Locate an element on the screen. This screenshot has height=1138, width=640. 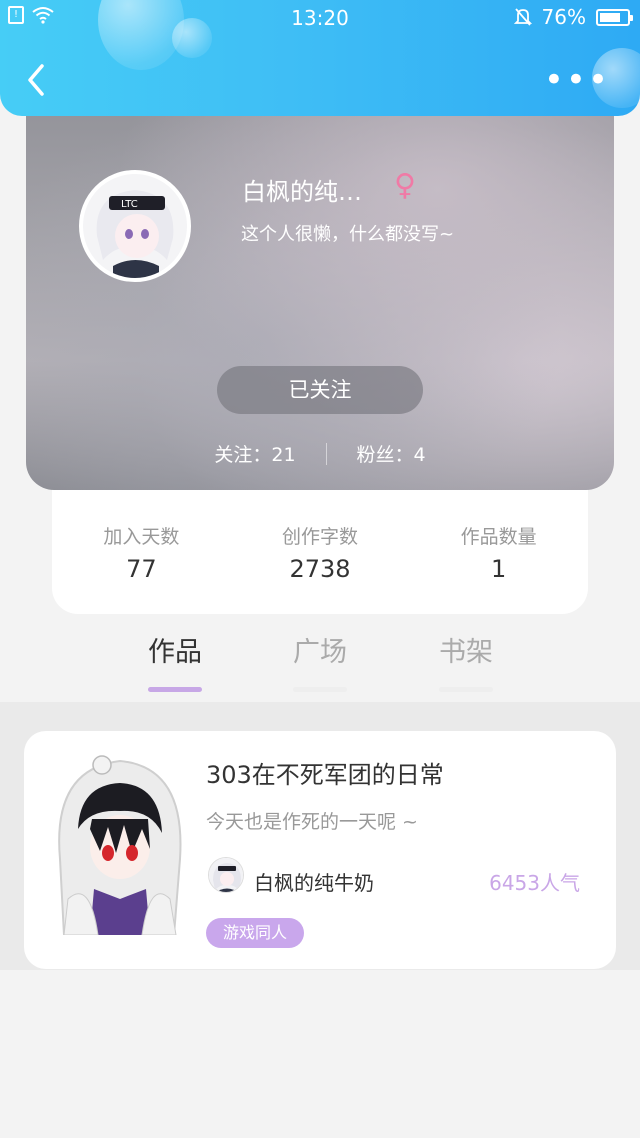
stat-value: 1 is located at coordinates (499, 569).